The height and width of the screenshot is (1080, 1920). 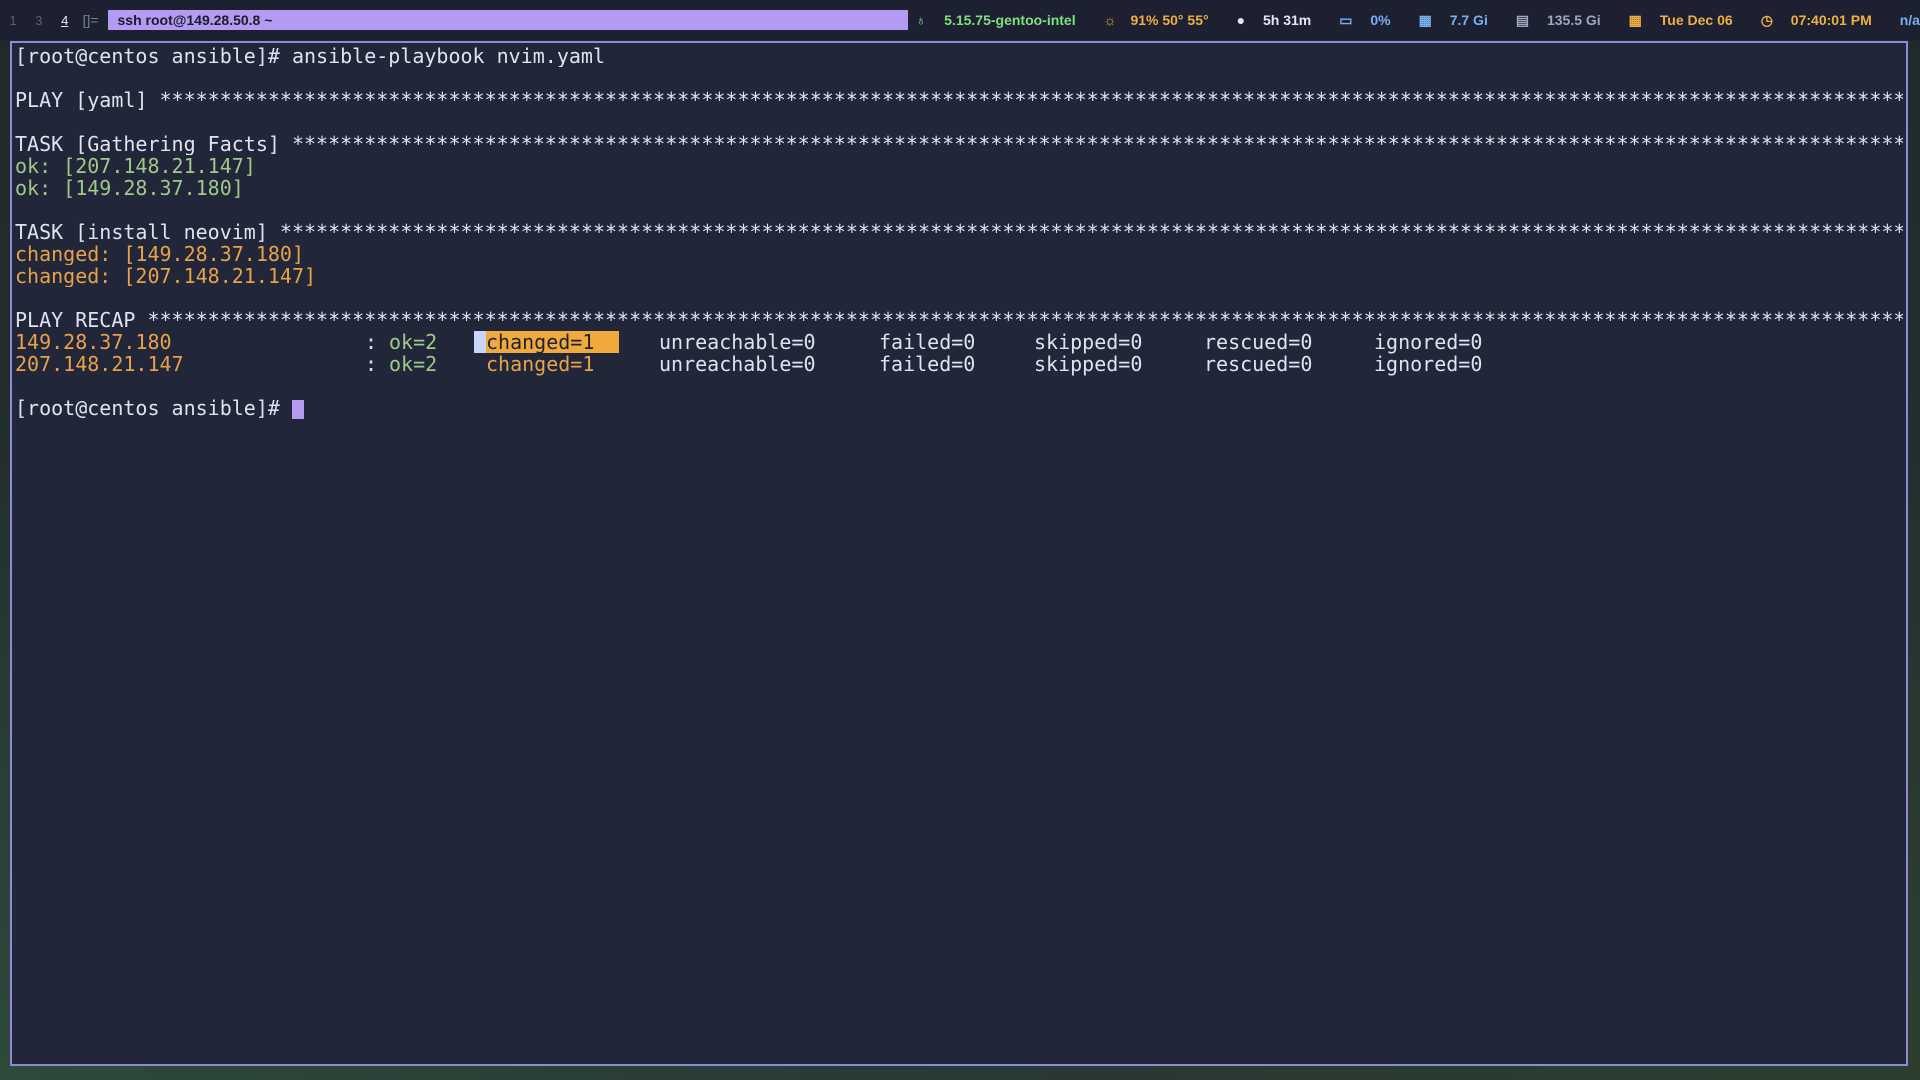 What do you see at coordinates (1010, 20) in the screenshot?
I see `kernel-version: 5.15.75-gentoo-intel` at bounding box center [1010, 20].